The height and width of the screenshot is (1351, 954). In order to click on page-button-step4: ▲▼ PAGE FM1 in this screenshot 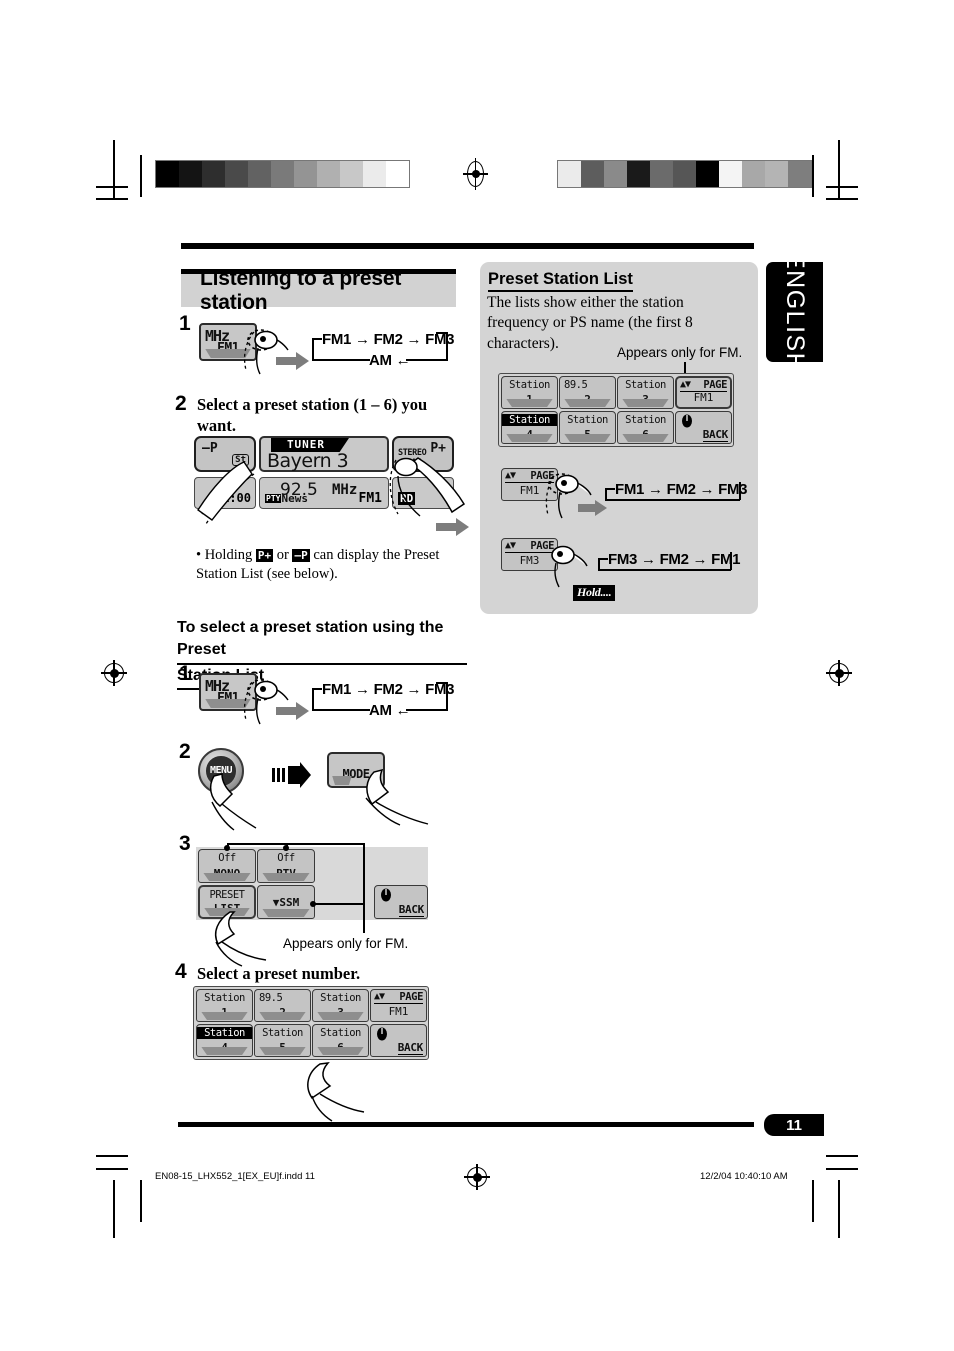, I will do `click(398, 1005)`.